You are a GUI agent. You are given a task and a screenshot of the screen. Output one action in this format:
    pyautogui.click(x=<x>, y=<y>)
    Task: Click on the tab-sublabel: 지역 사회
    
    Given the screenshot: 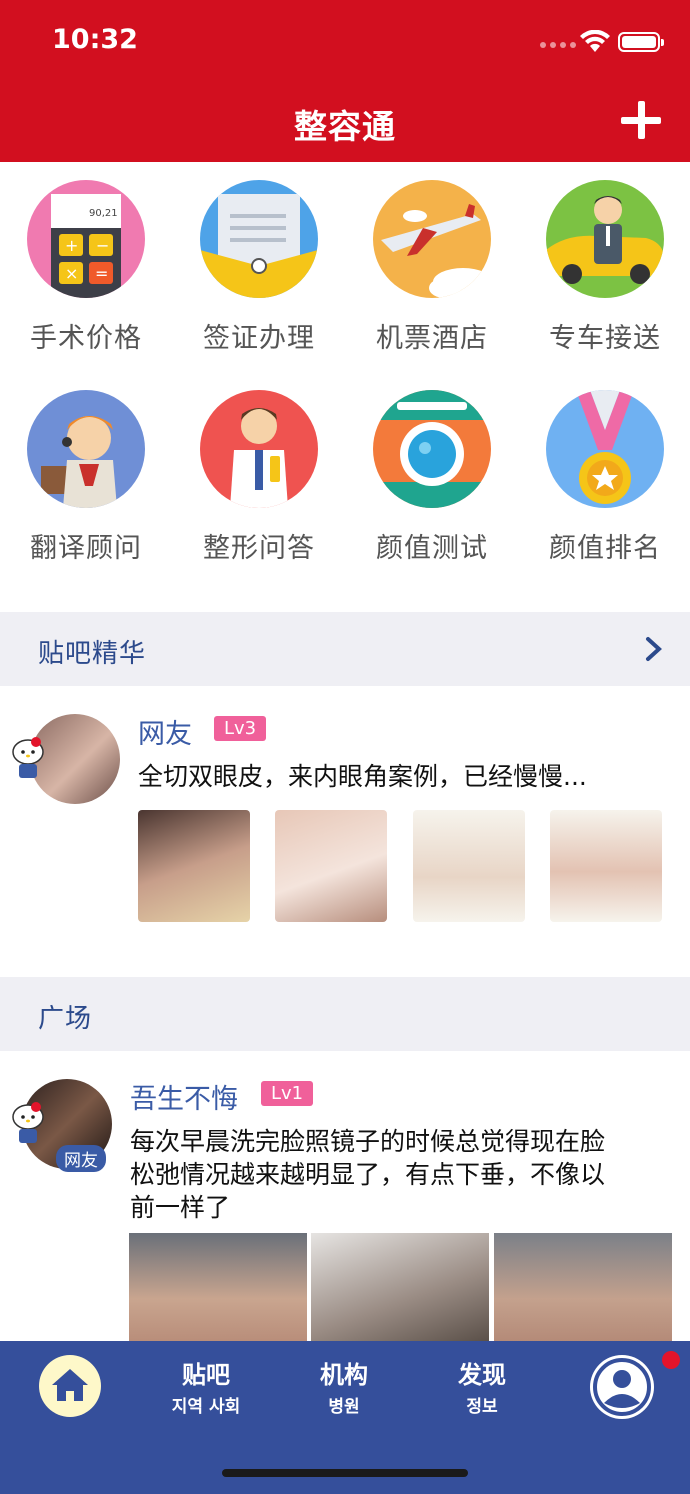 What is the action you would take?
    pyautogui.click(x=206, y=1407)
    